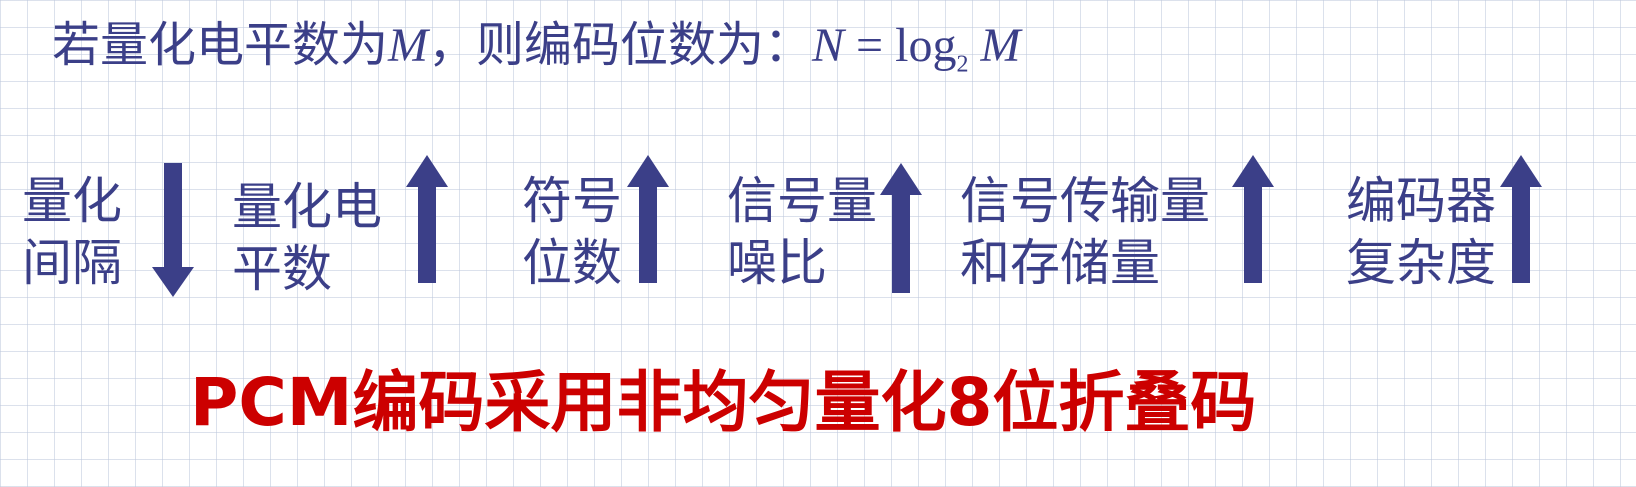 The width and height of the screenshot is (1636, 487). What do you see at coordinates (572, 232) in the screenshot?
I see `relation-label-code-bits: 符号 位数` at bounding box center [572, 232].